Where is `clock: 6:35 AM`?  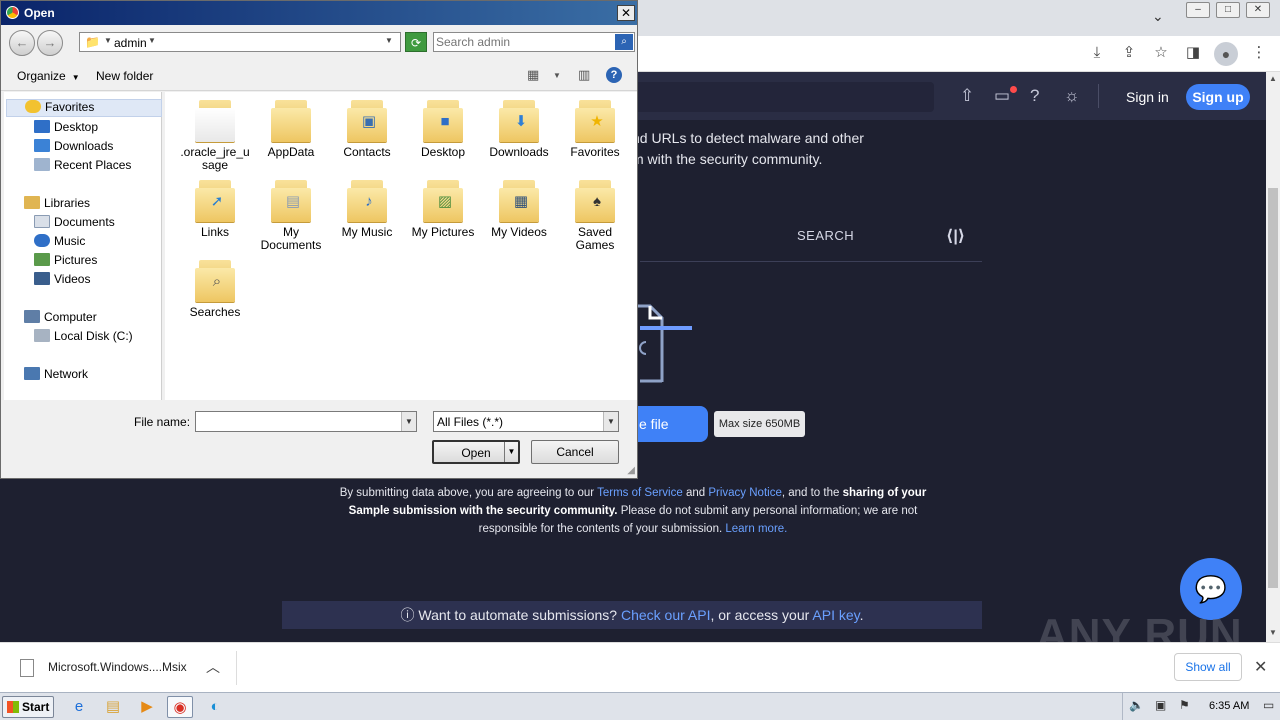
clock: 6:35 AM is located at coordinates (1229, 706).